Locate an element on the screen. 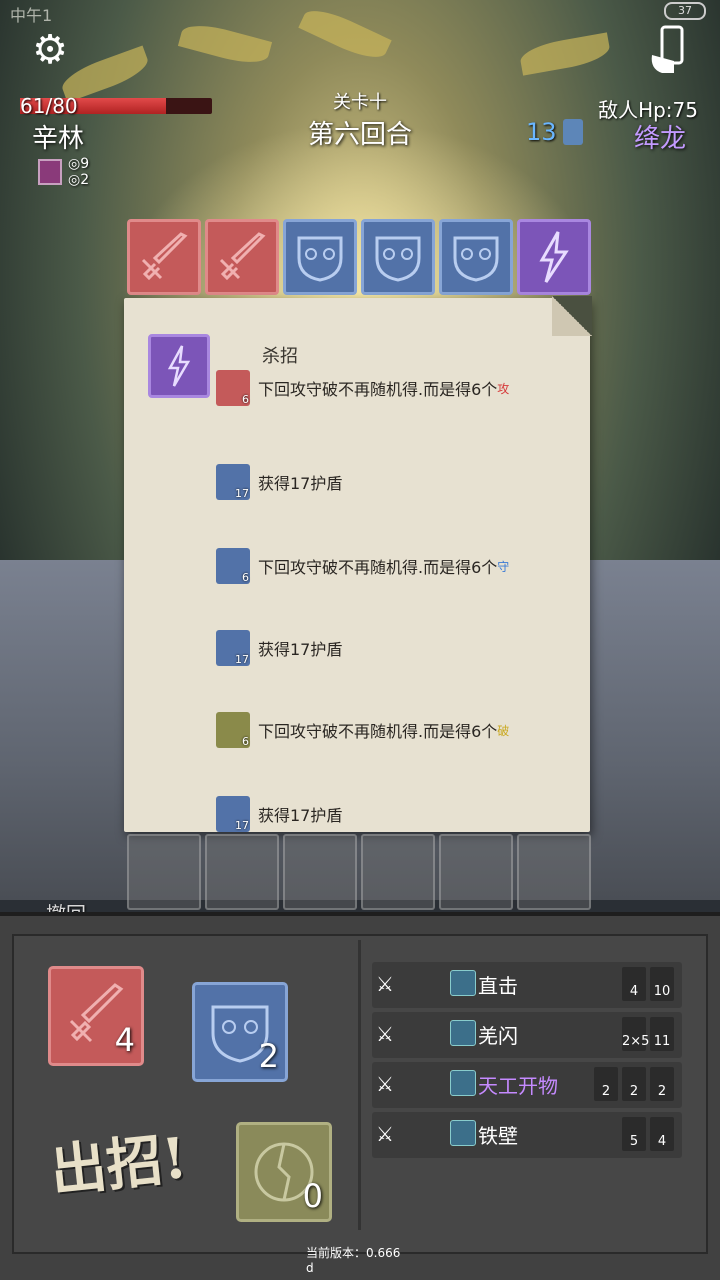 This screenshot has width=720, height=1280. skill-name: 天工开物 is located at coordinates (518, 1086).